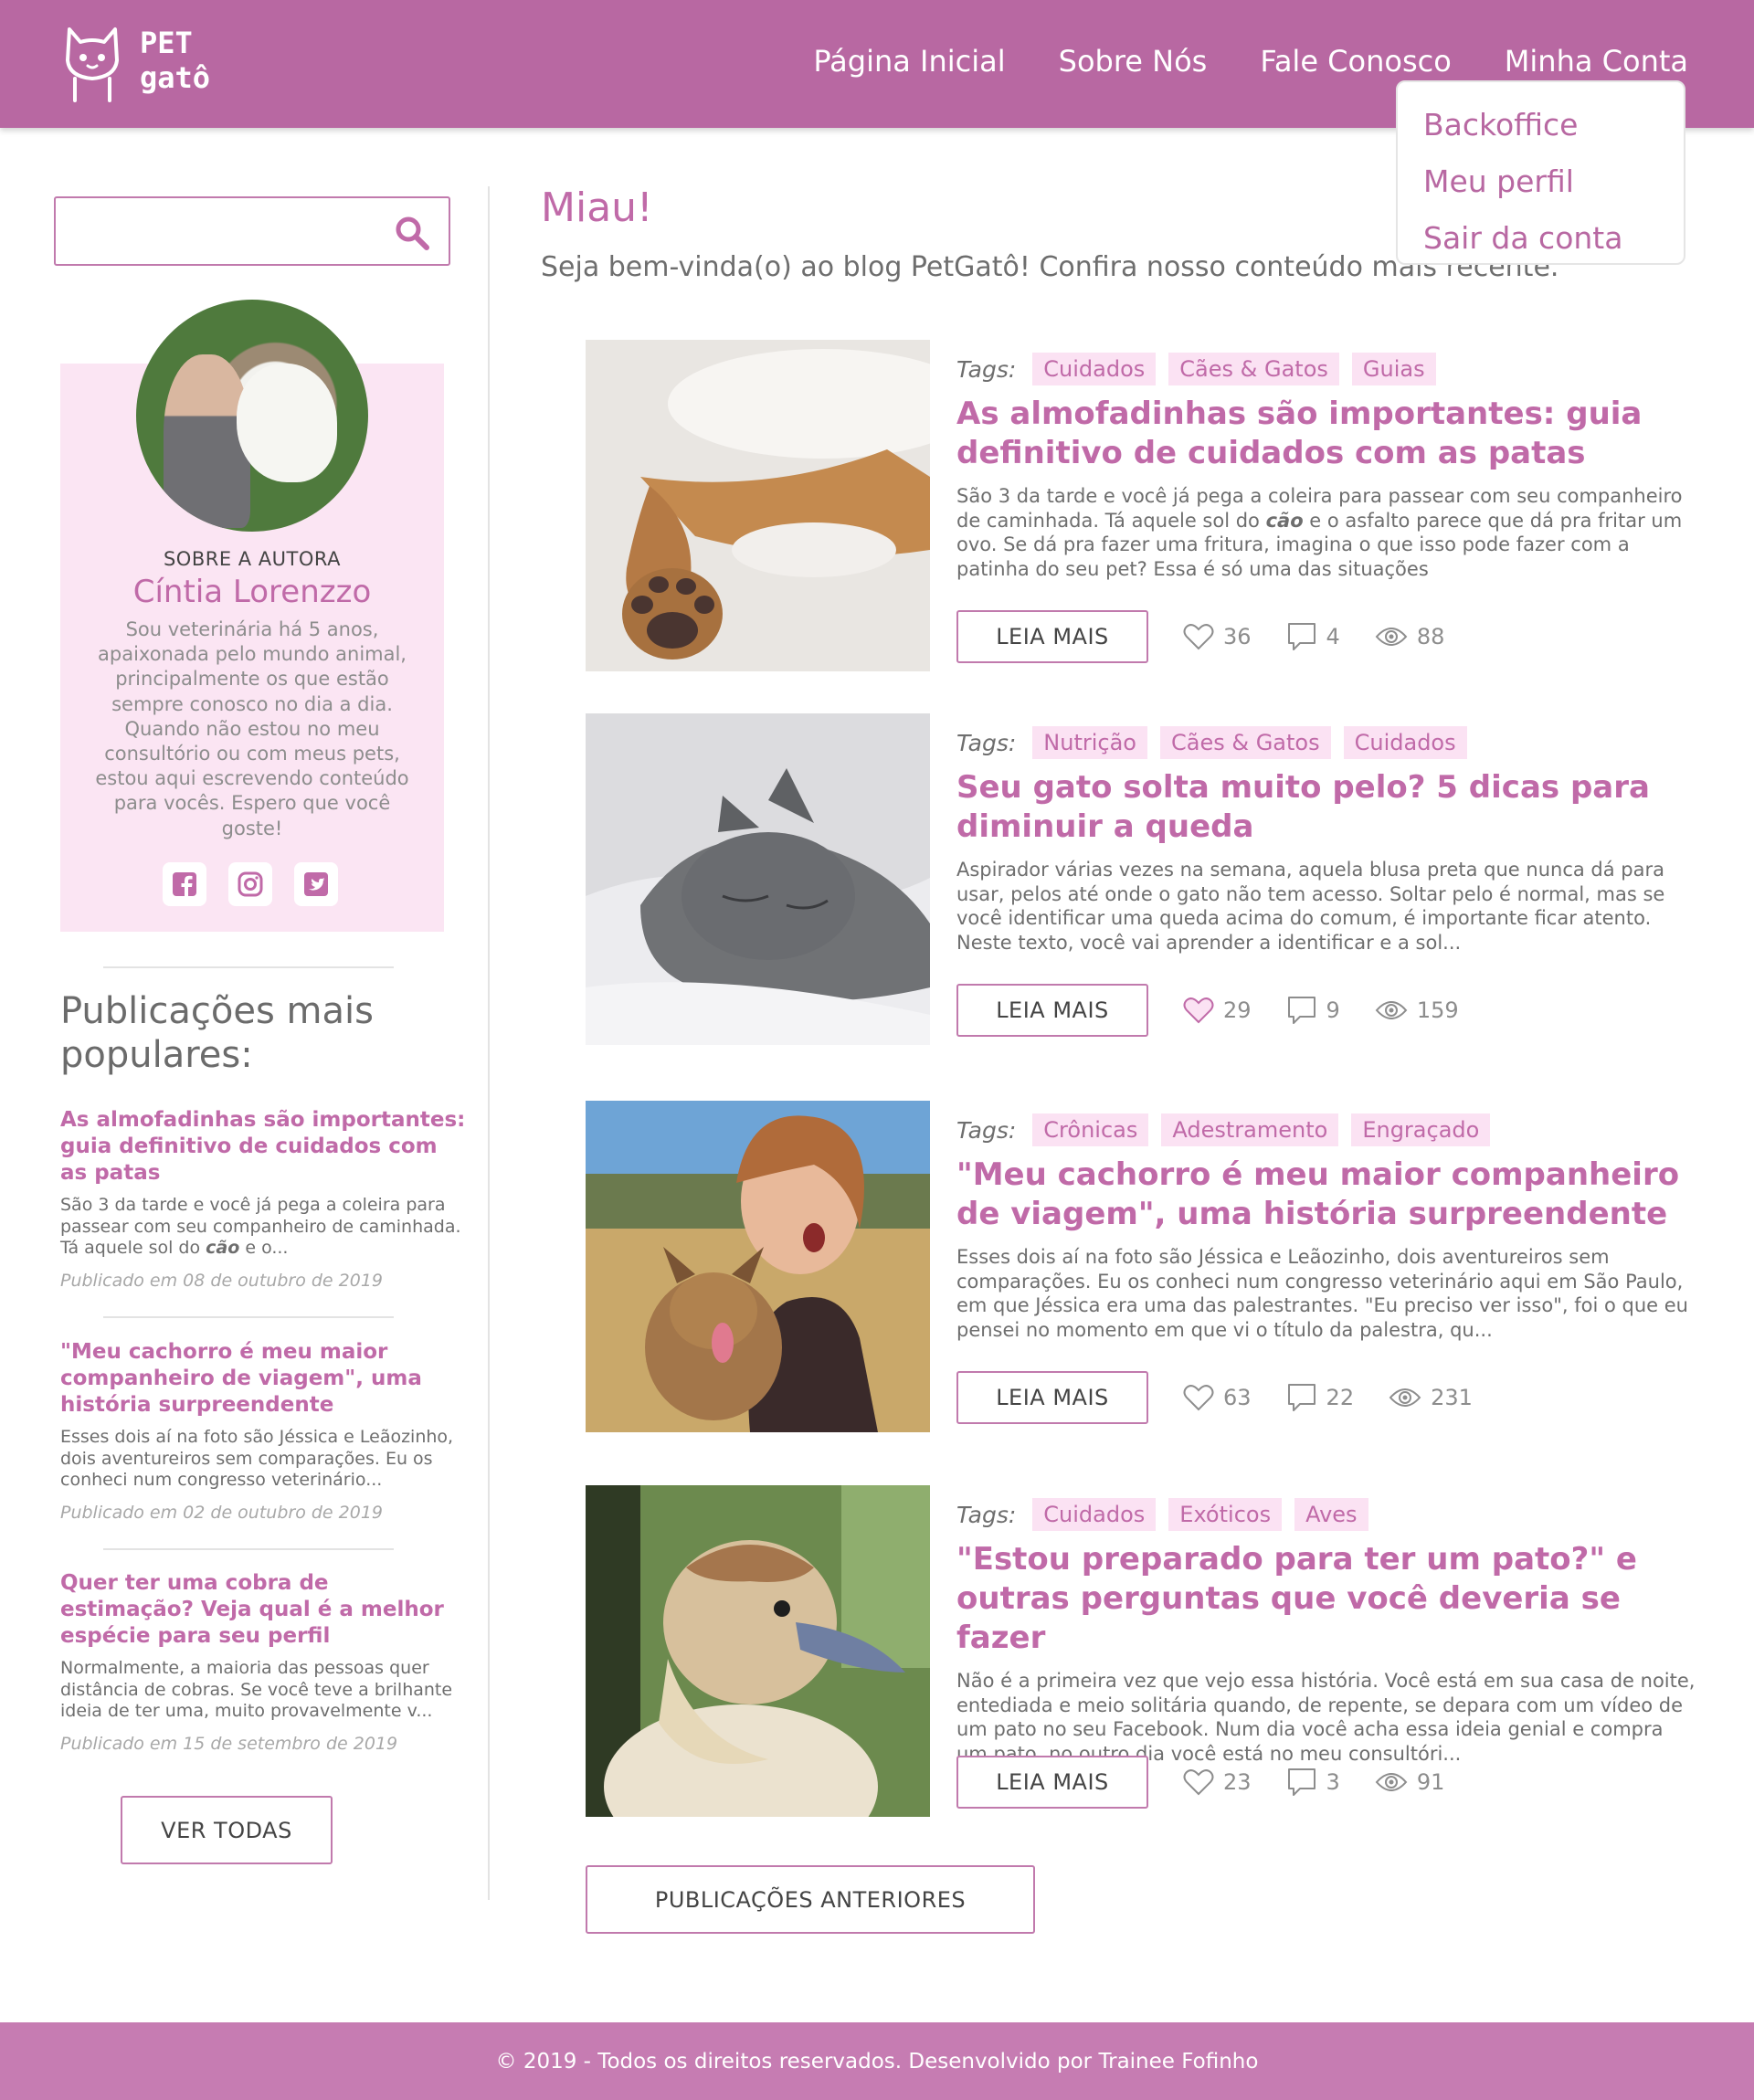 This screenshot has width=1754, height=2100. I want to click on comments: 3, so click(1313, 1783).